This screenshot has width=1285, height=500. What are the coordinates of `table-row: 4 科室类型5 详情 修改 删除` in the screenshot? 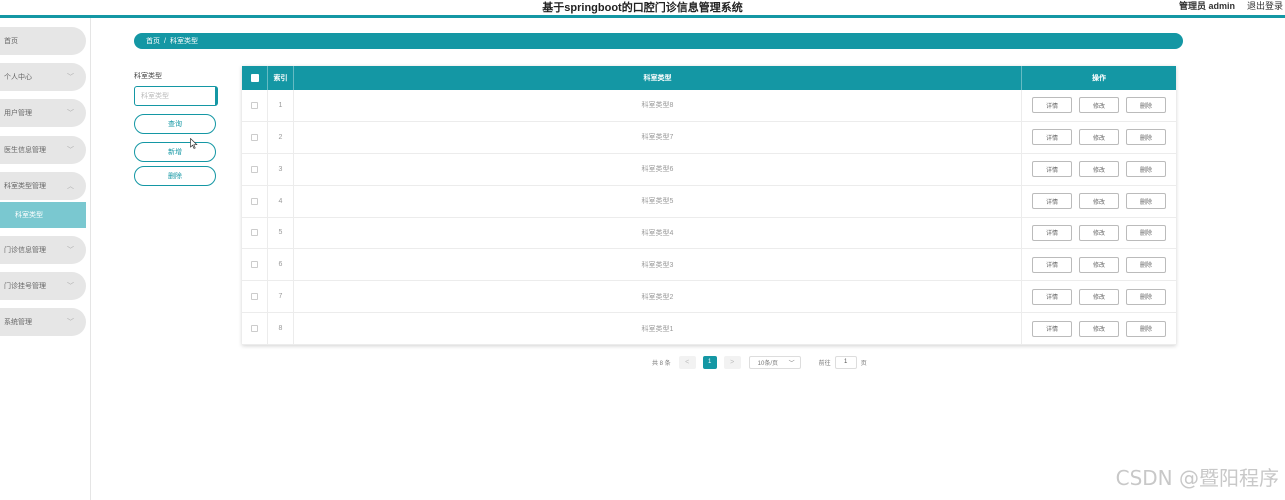 It's located at (709, 201).